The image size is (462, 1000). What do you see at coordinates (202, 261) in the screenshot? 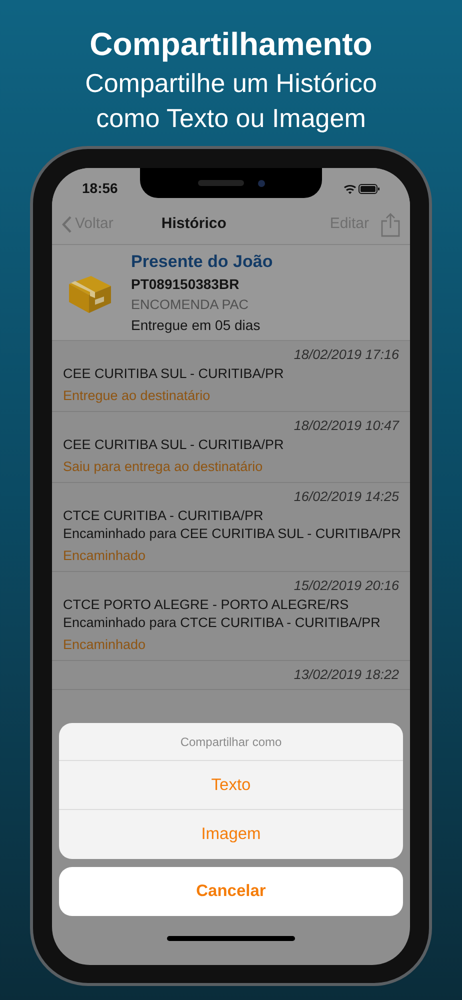
I see `package-name: Presente do João` at bounding box center [202, 261].